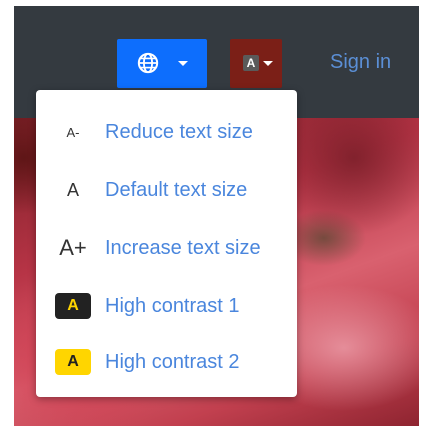 The height and width of the screenshot is (426, 422). What do you see at coordinates (73, 132) in the screenshot?
I see `reduce-text-icon: A-` at bounding box center [73, 132].